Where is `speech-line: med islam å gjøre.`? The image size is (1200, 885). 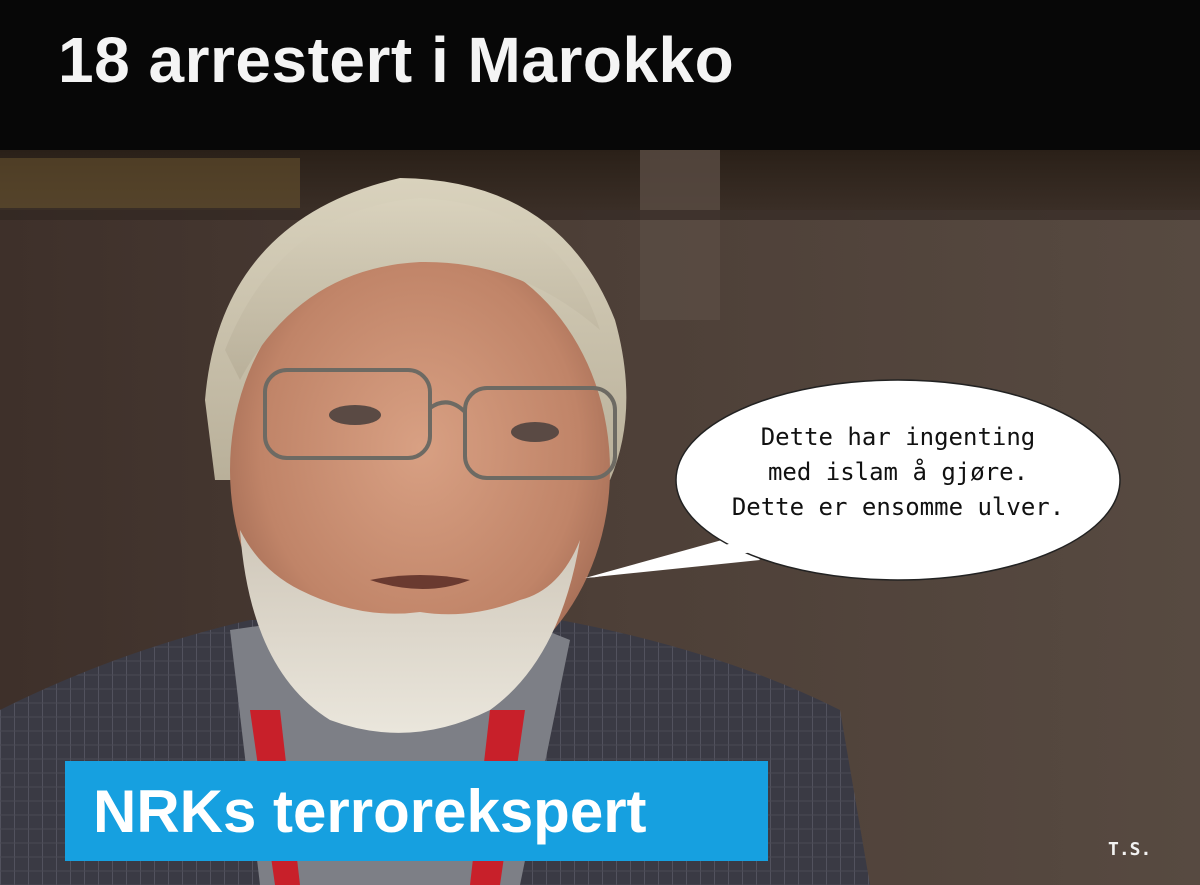 speech-line: med islam å gjøre. is located at coordinates (898, 472).